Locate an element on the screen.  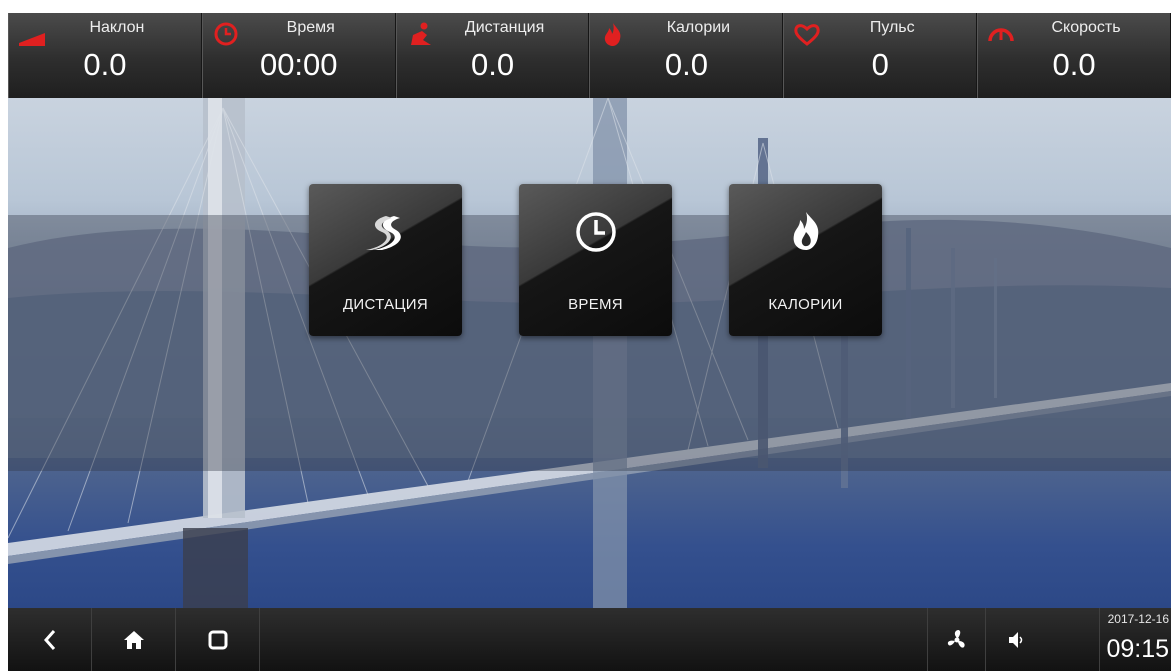
back-icon is located at coordinates (49, 639).